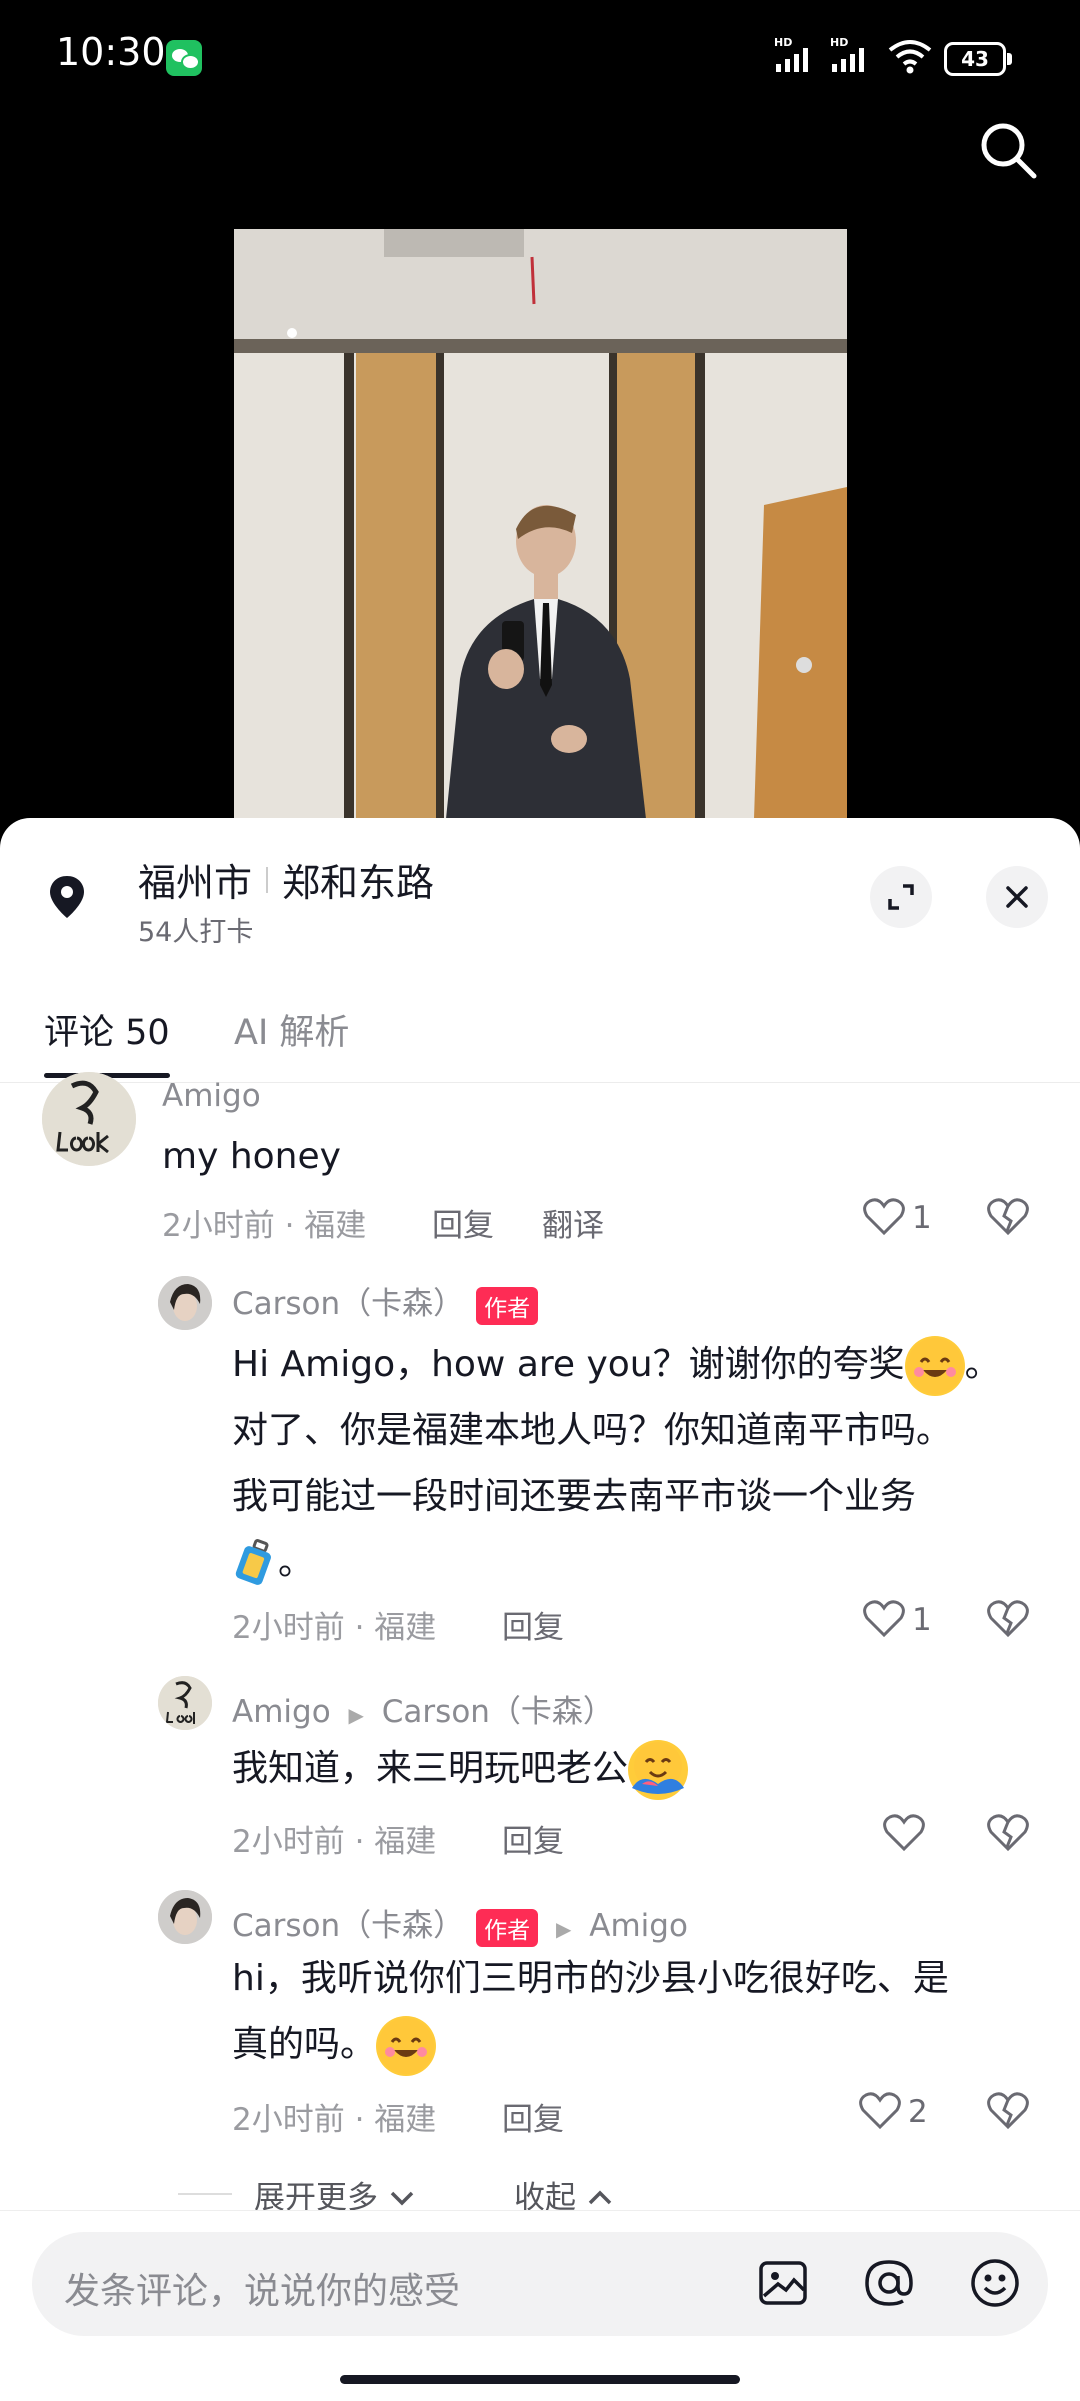 Image resolution: width=1080 pixels, height=2401 pixels. What do you see at coordinates (304, 2044) in the screenshot?
I see `reply-text-line-2: 真的吗。` at bounding box center [304, 2044].